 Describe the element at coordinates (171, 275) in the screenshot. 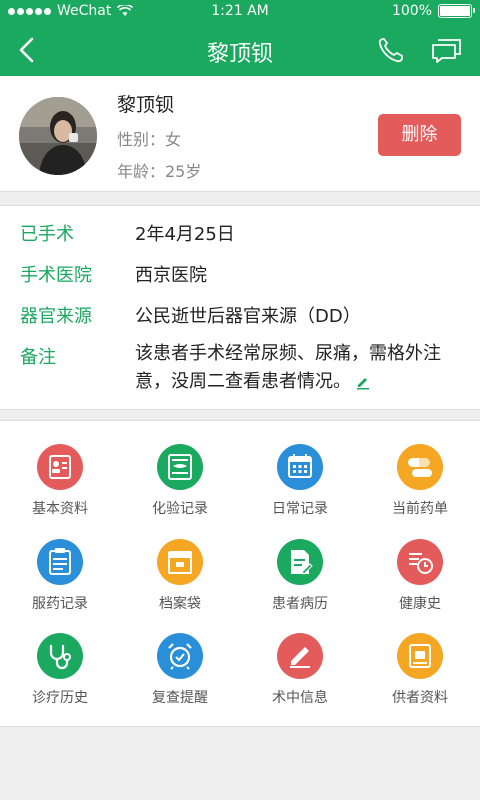

I see `hospital-value: 西京医院` at that location.